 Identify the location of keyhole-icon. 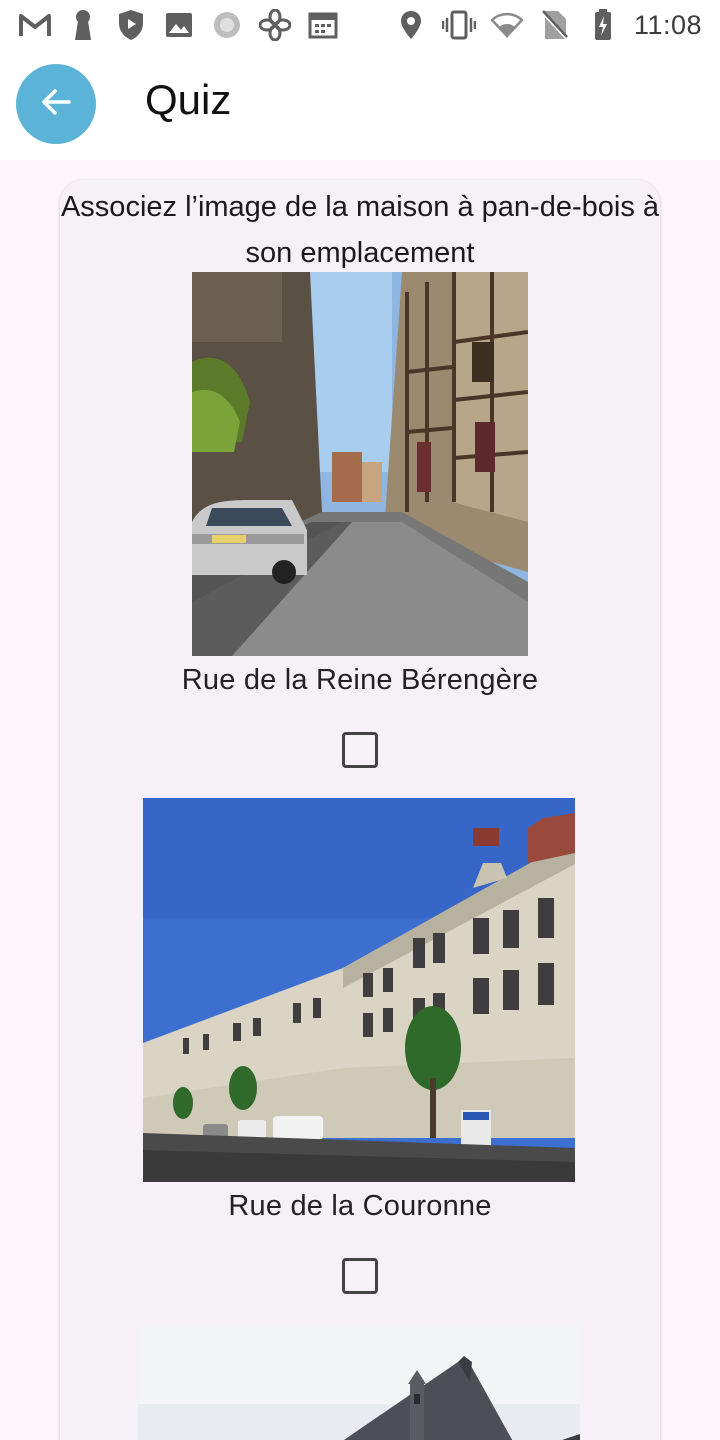
(83, 25).